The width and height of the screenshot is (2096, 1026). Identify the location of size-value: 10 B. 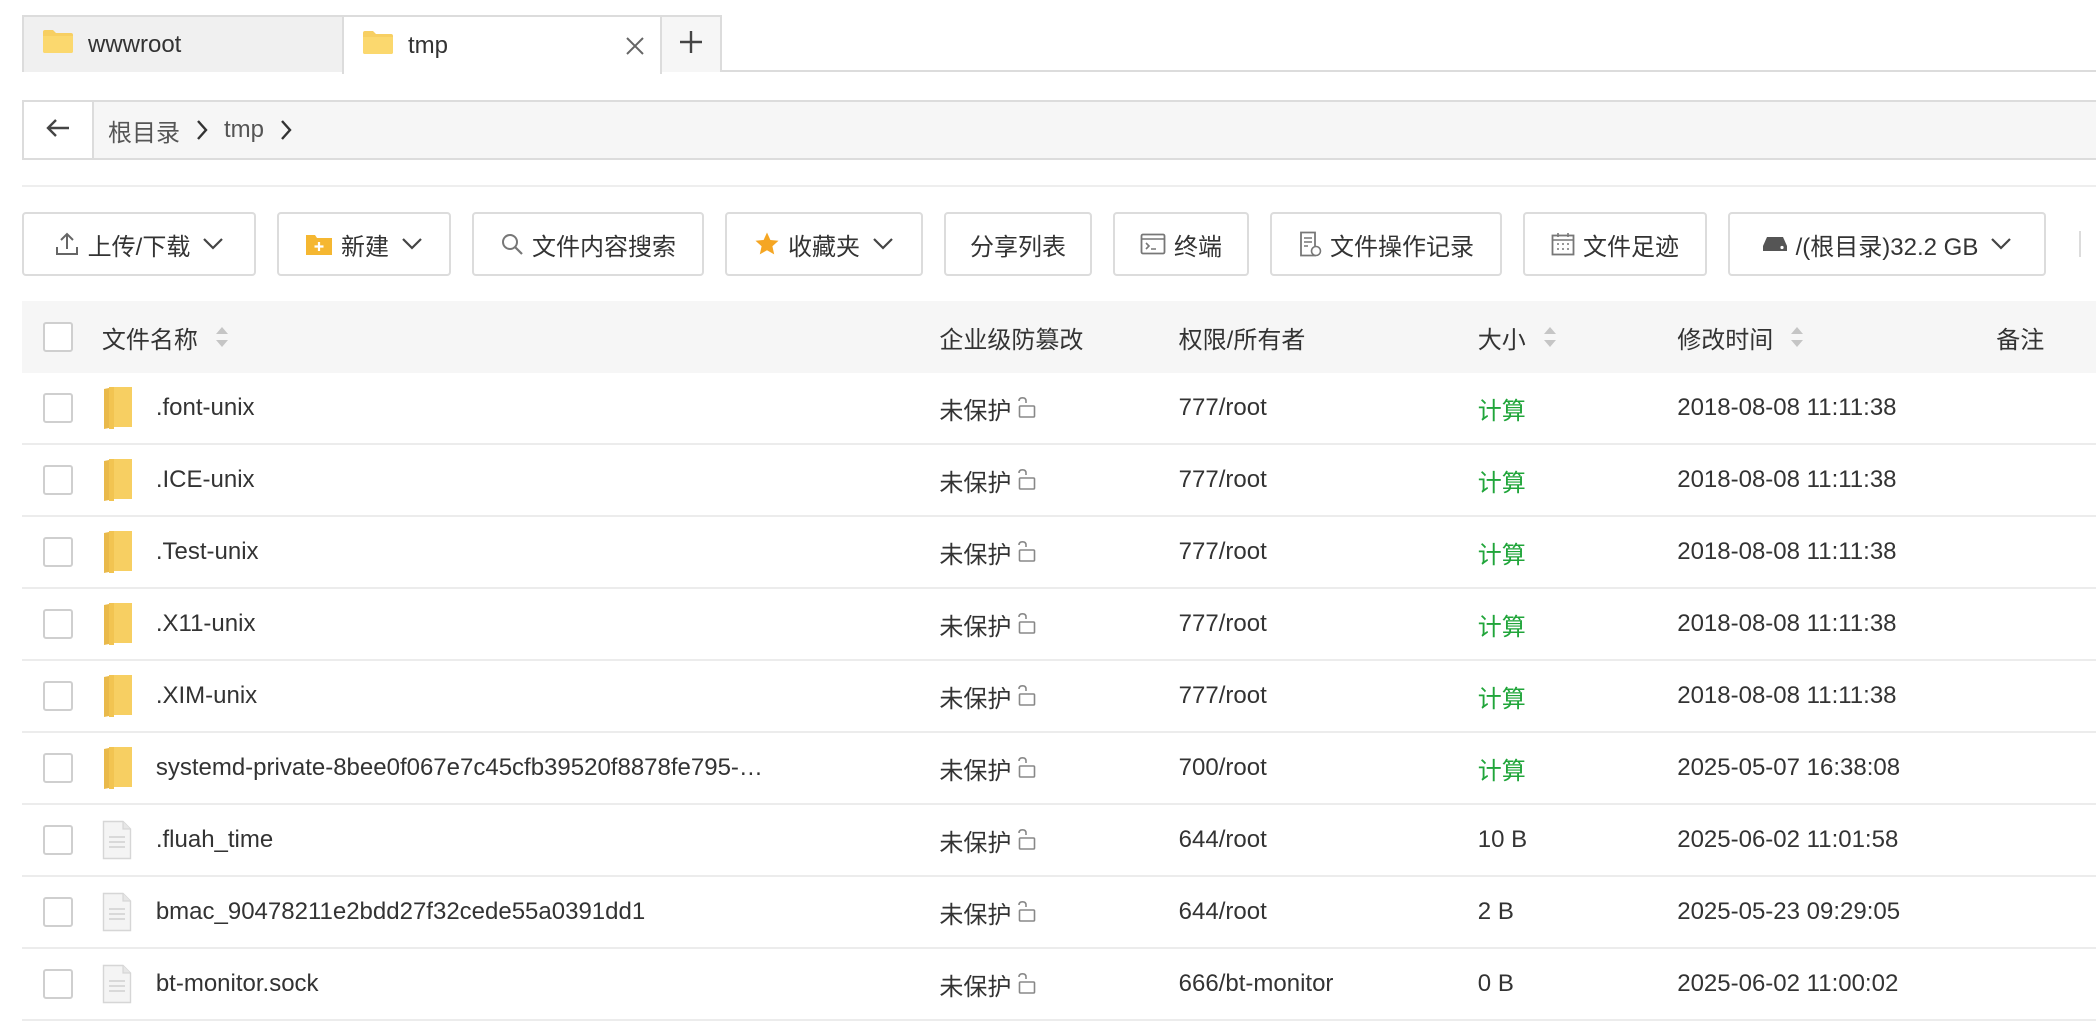
(1502, 839).